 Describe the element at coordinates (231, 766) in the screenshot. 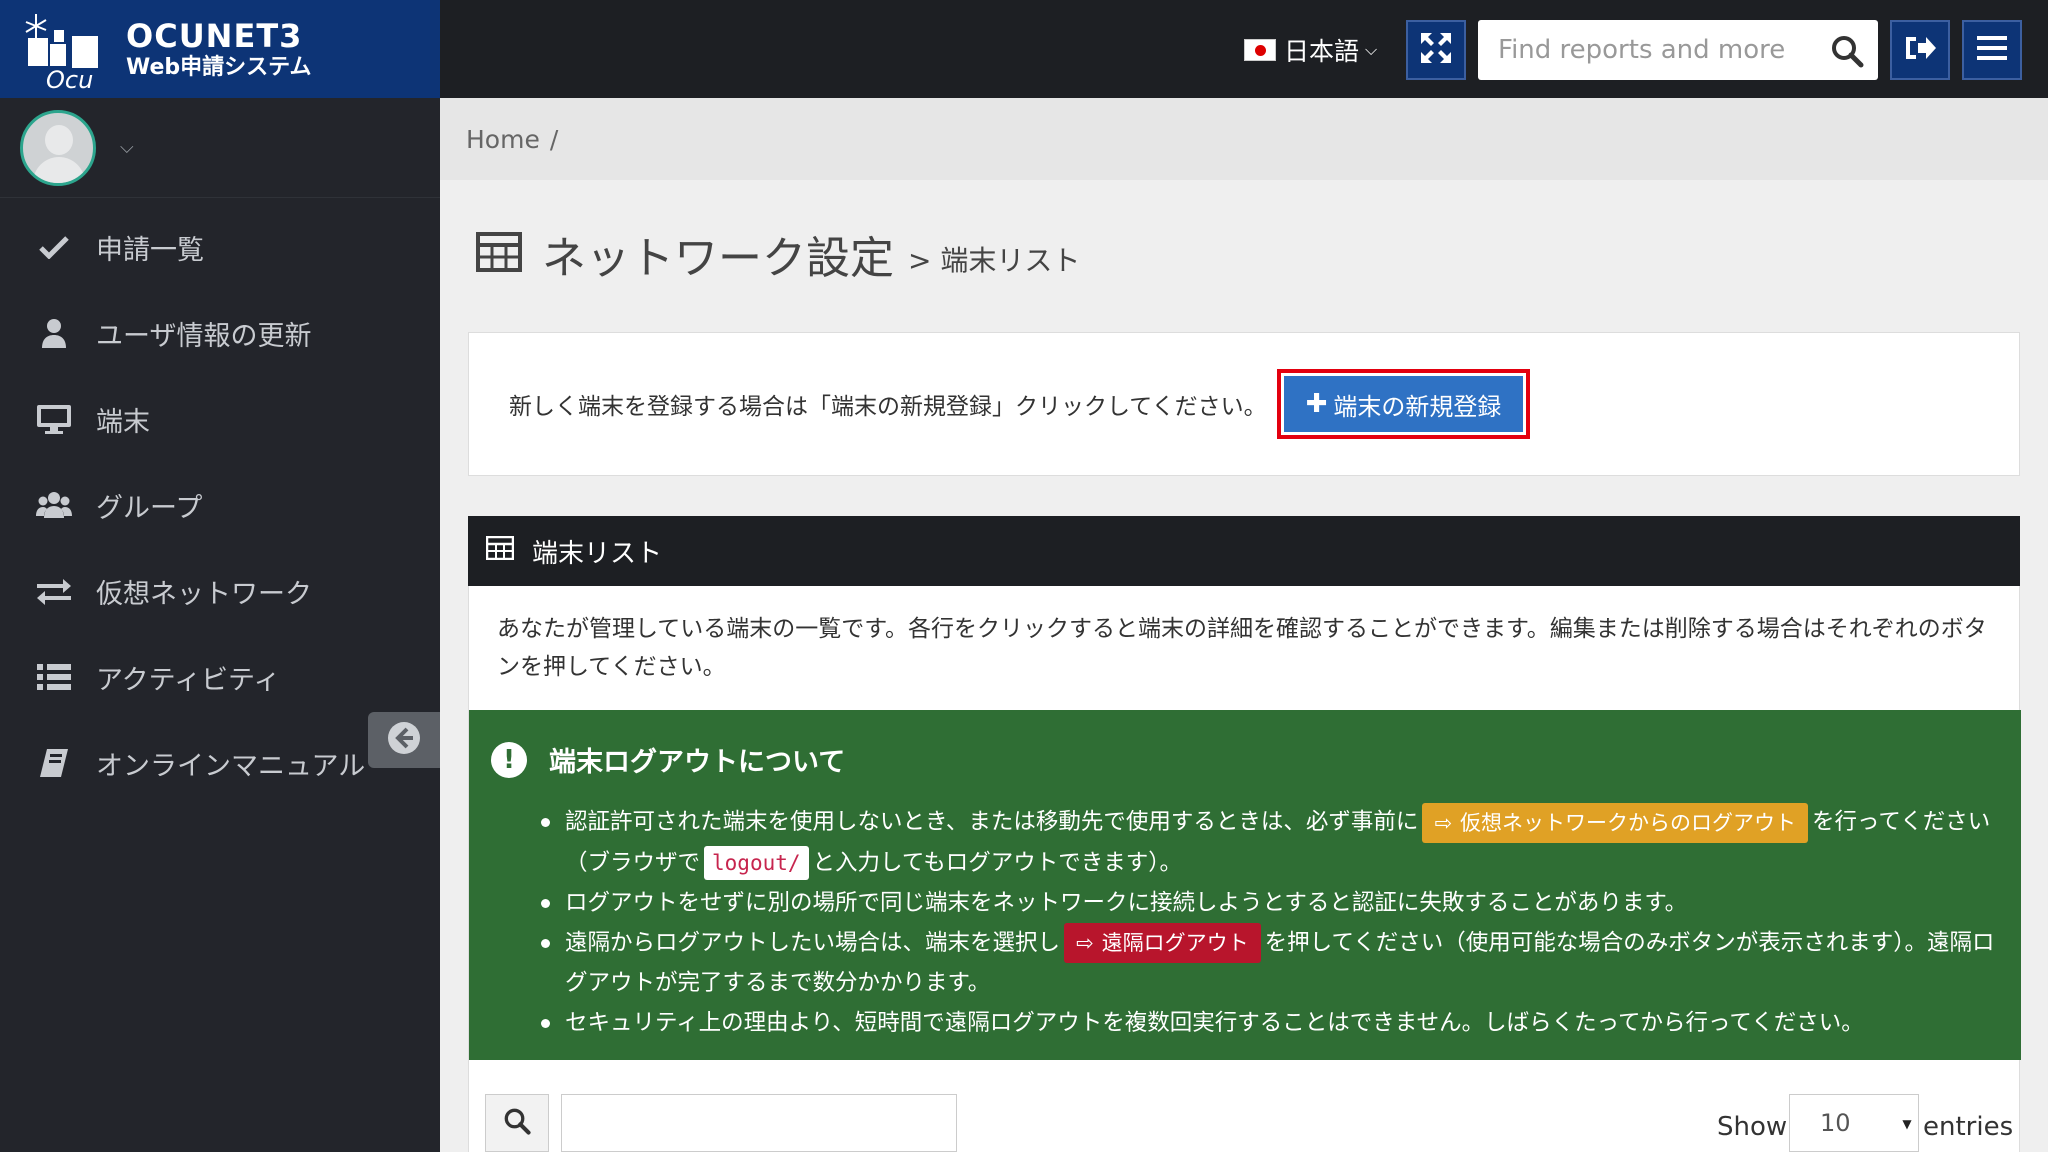

I see `sidebar-item-label: オンラインマニュアル` at that location.